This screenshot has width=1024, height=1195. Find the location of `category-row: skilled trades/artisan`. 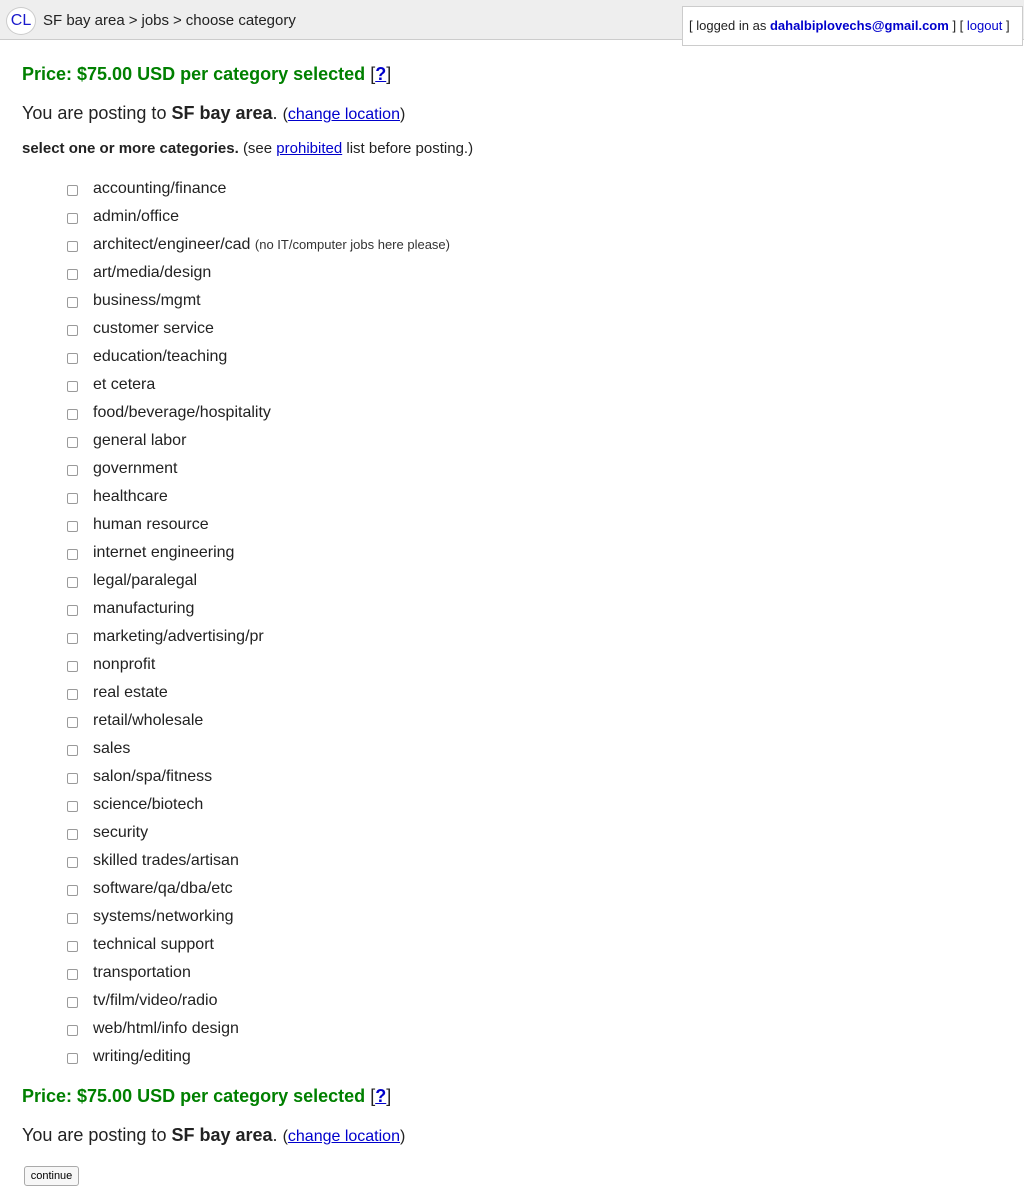

category-row: skilled trades/artisan is located at coordinates (512, 861).